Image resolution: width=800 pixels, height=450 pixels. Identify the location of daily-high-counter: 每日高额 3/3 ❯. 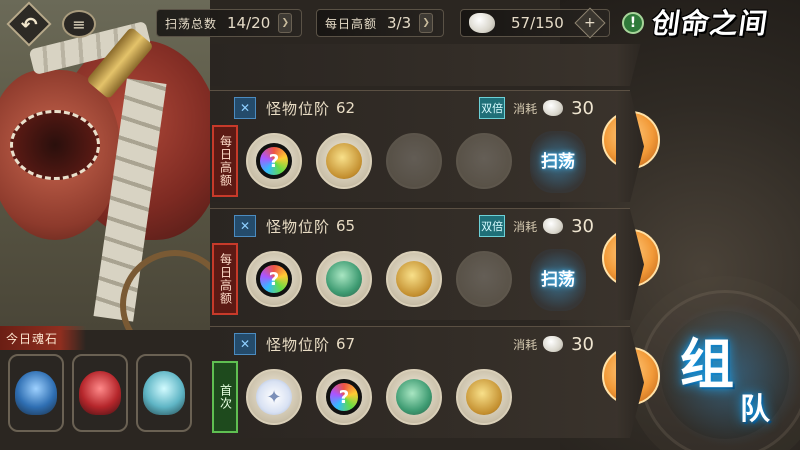
(380, 23).